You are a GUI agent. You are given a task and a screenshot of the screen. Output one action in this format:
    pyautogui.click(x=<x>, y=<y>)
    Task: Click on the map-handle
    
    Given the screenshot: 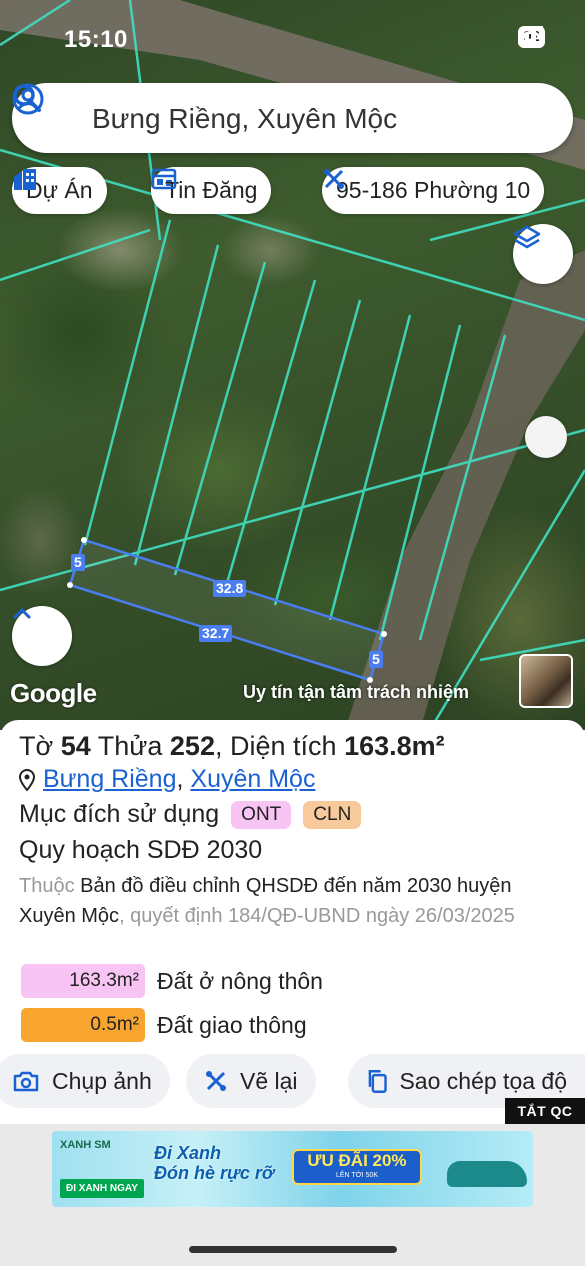 What is the action you would take?
    pyautogui.click(x=546, y=437)
    